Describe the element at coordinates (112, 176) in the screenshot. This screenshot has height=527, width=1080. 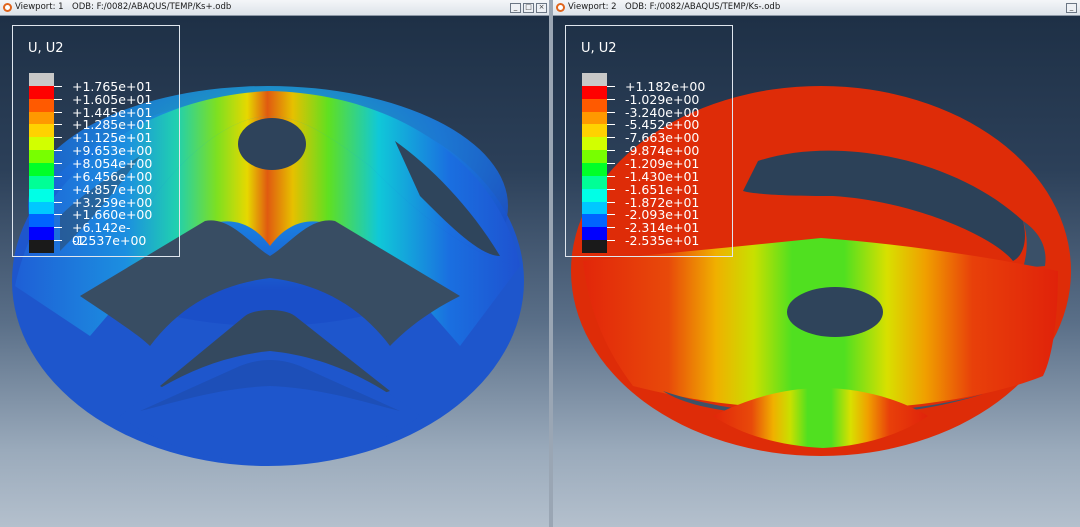
I see `legend-value-label: +6.456e+00` at that location.